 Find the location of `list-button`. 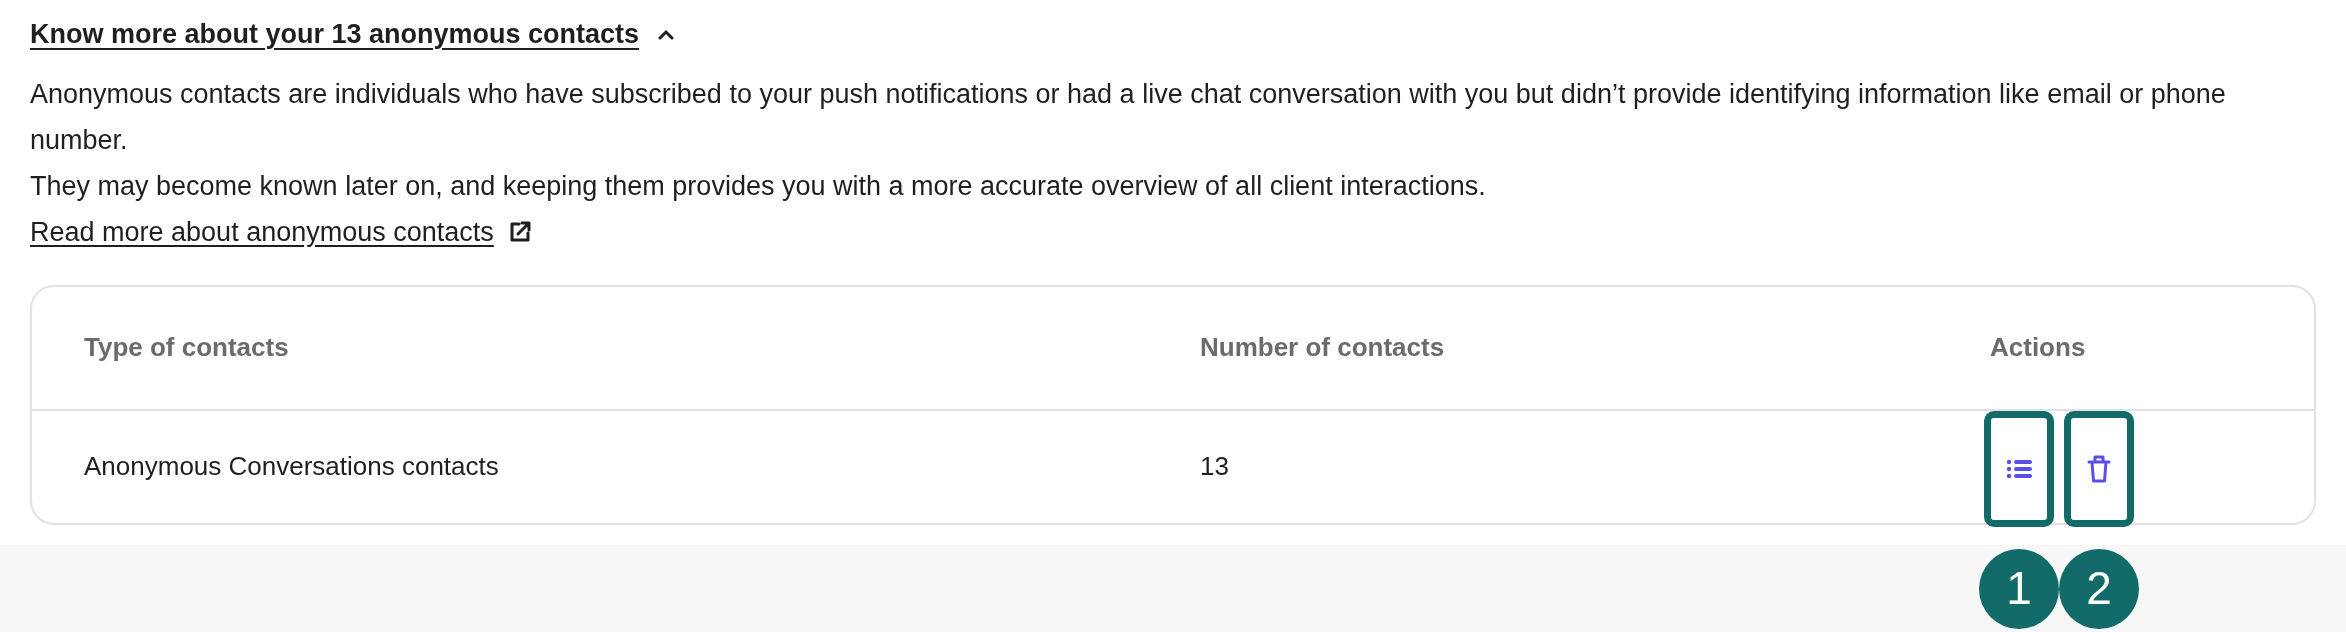

list-button is located at coordinates (2019, 468).